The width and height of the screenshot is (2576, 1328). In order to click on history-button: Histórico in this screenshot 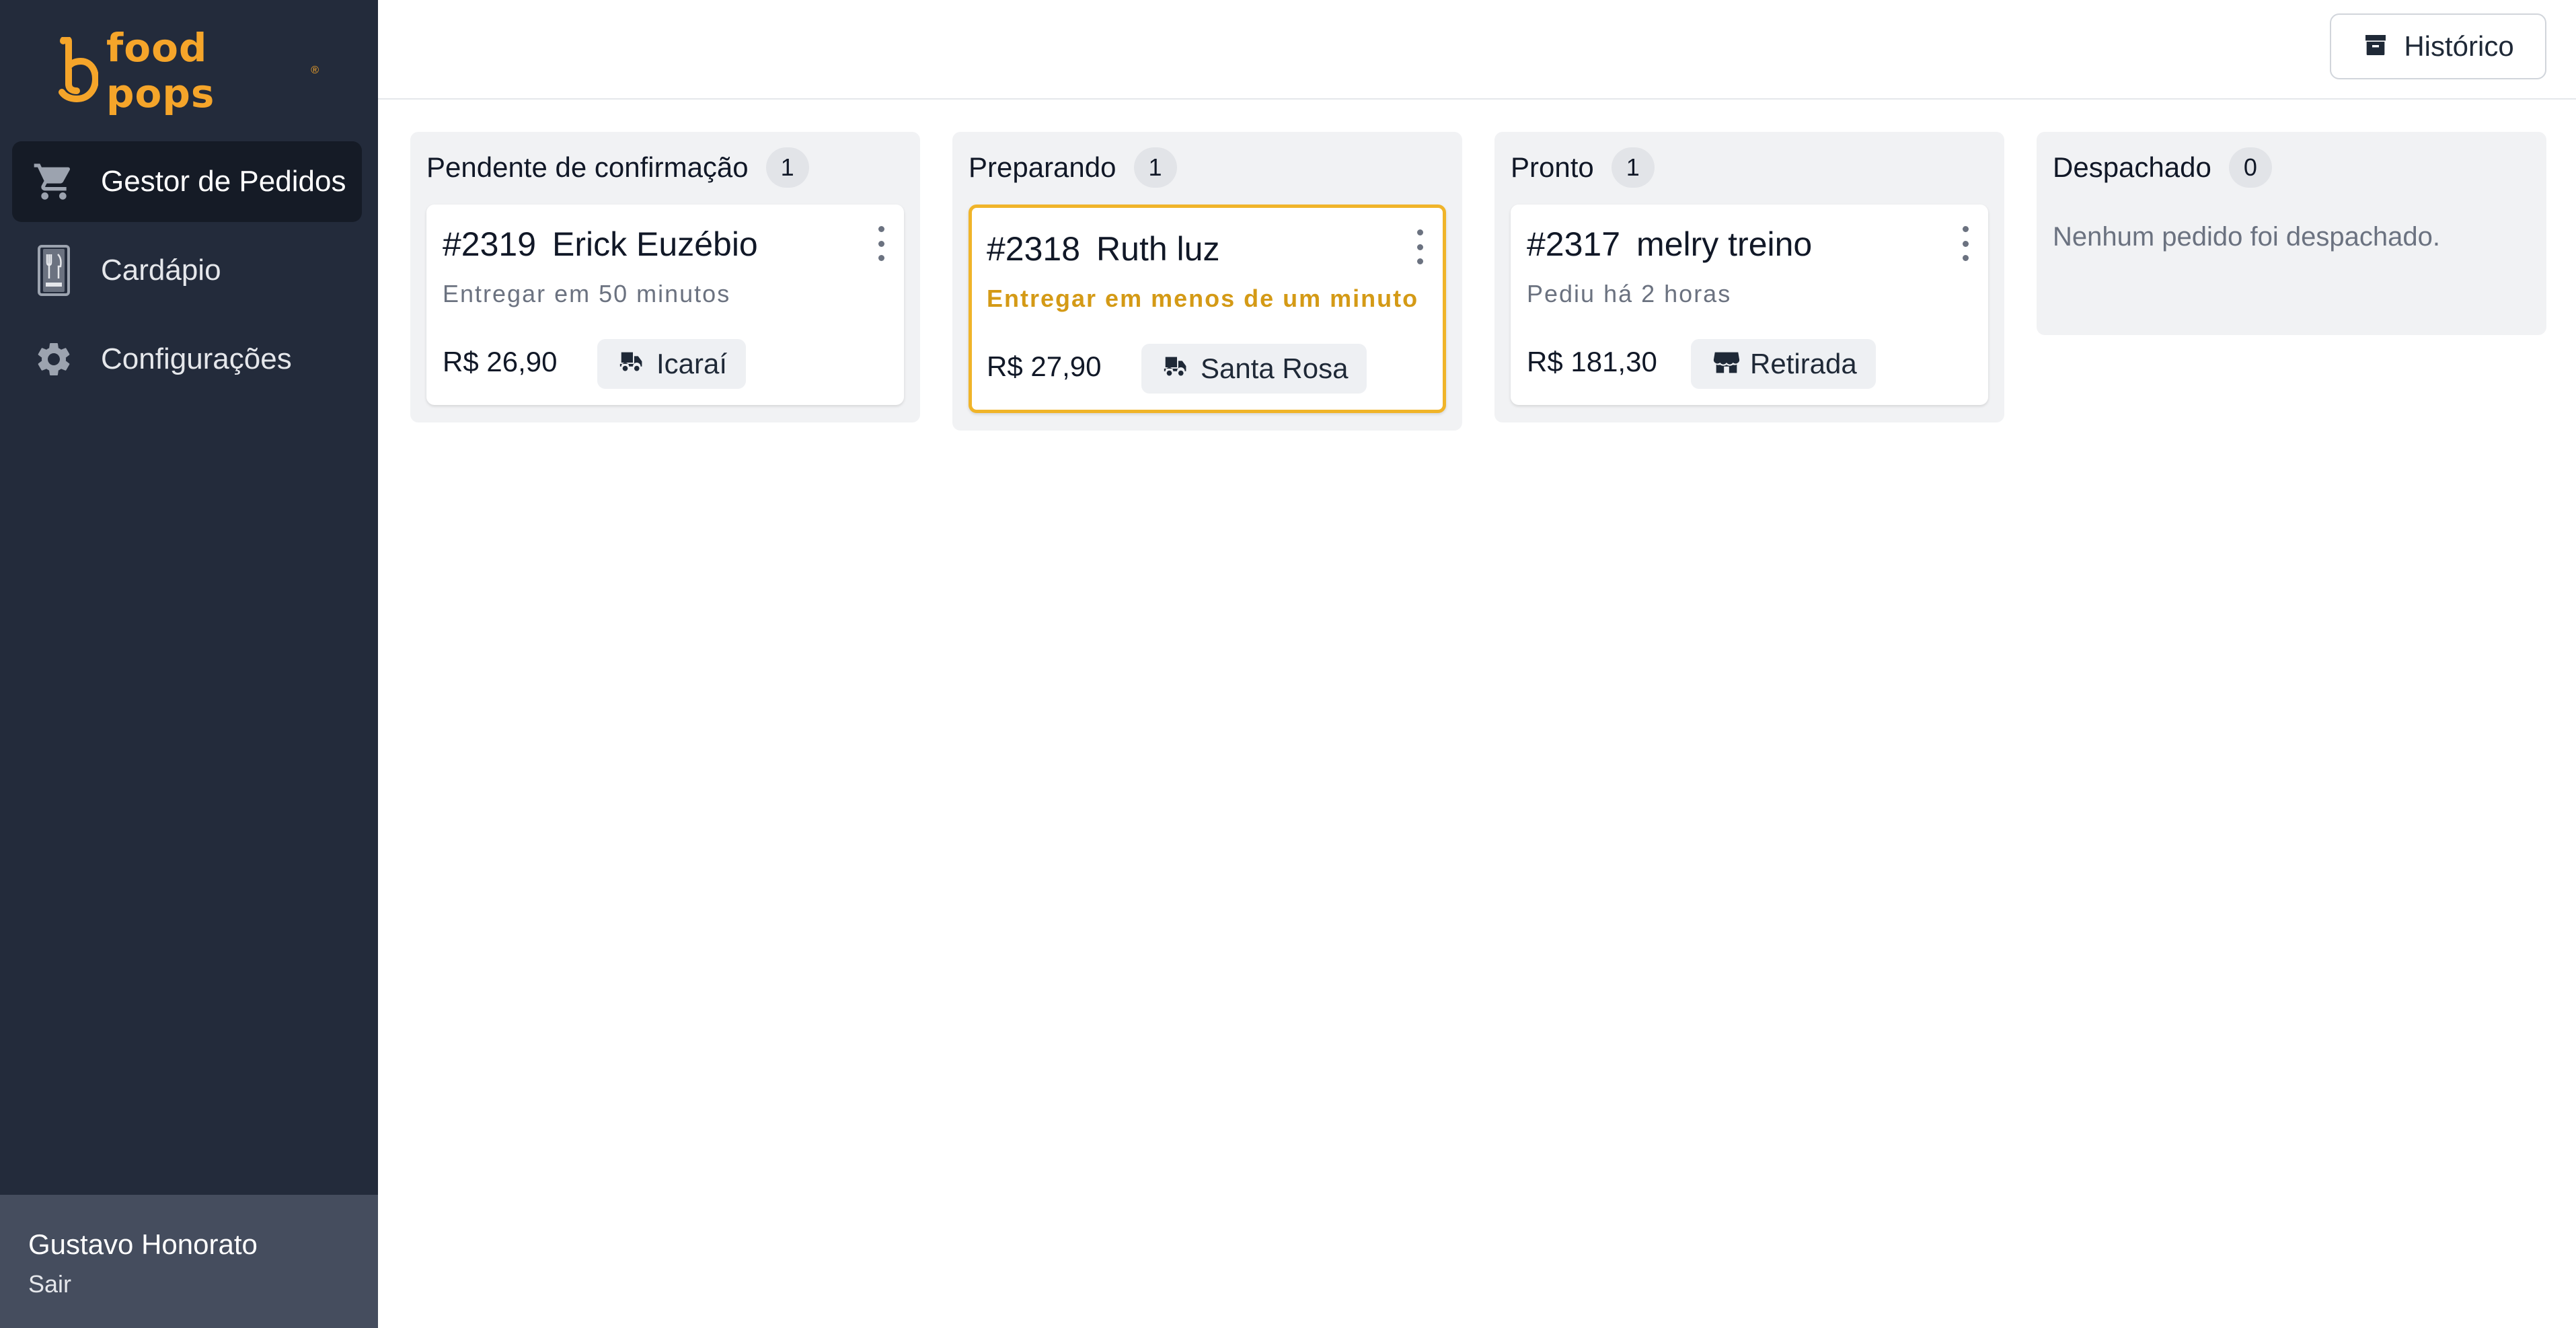, I will do `click(2438, 46)`.